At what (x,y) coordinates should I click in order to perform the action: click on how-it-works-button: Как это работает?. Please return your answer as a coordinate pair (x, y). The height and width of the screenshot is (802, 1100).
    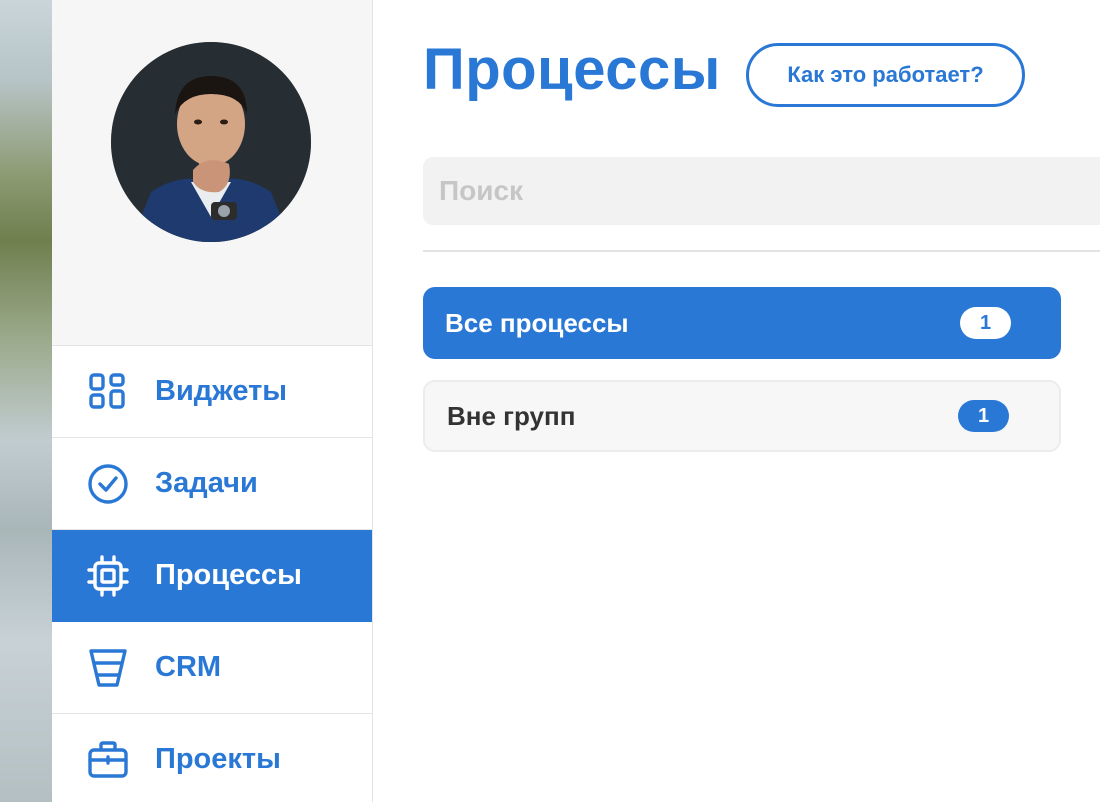
    Looking at the image, I should click on (885, 75).